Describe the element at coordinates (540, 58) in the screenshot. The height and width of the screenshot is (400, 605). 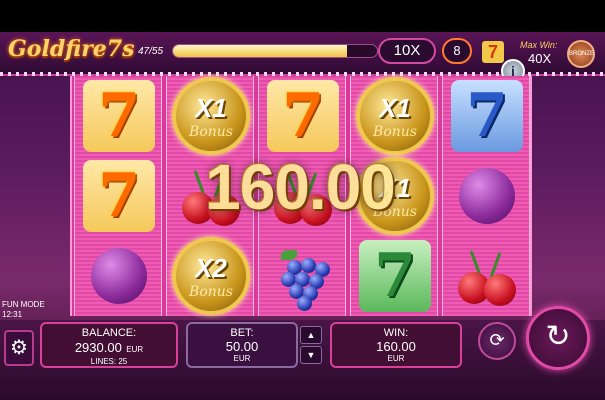
I see `max-win-value: 40X` at that location.